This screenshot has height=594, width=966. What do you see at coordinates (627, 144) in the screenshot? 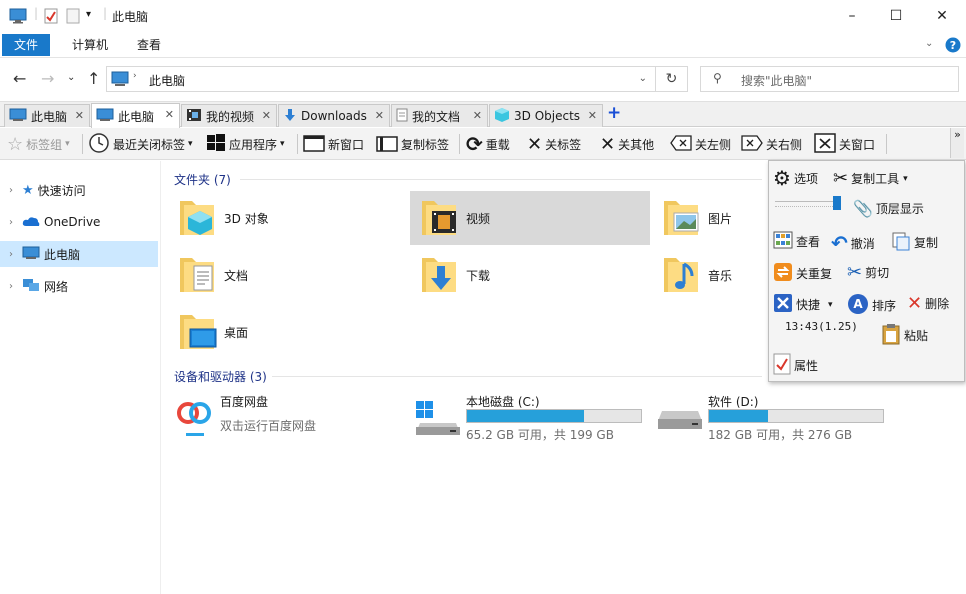
I see `close-others-button: ✕ 关其他` at bounding box center [627, 144].